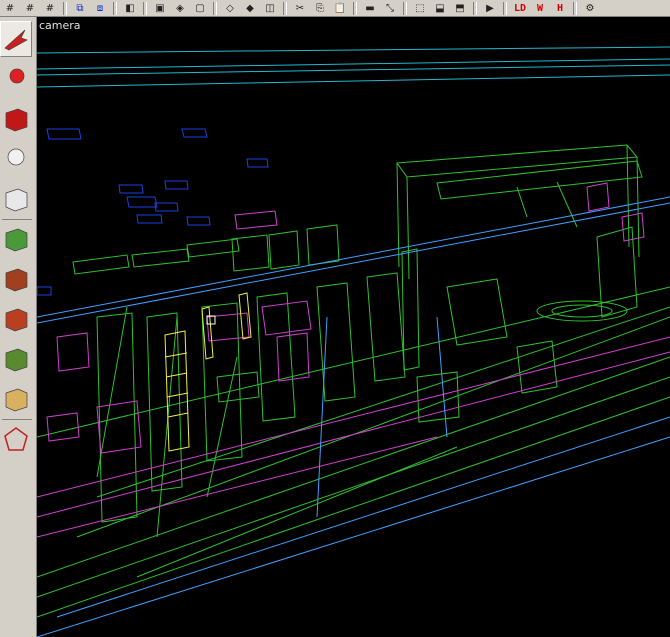  What do you see at coordinates (353, 67) in the screenshot?
I see `cyan-horizon-lines` at bounding box center [353, 67].